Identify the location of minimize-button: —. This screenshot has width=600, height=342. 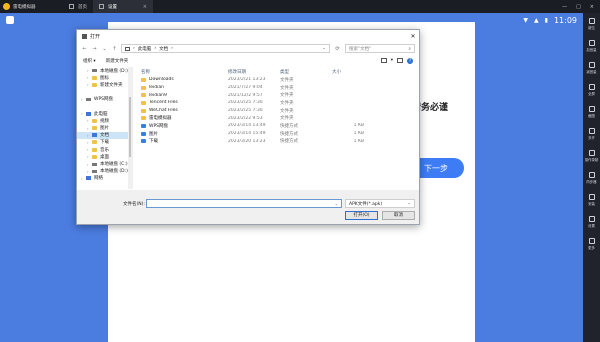
(564, 7).